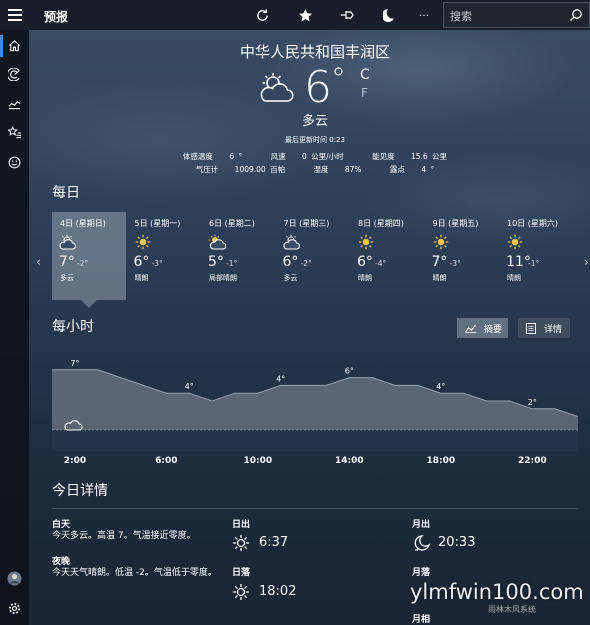 Image resolution: width=590 pixels, height=625 pixels. What do you see at coordinates (280, 378) in the screenshot?
I see `point-label: 4°` at bounding box center [280, 378].